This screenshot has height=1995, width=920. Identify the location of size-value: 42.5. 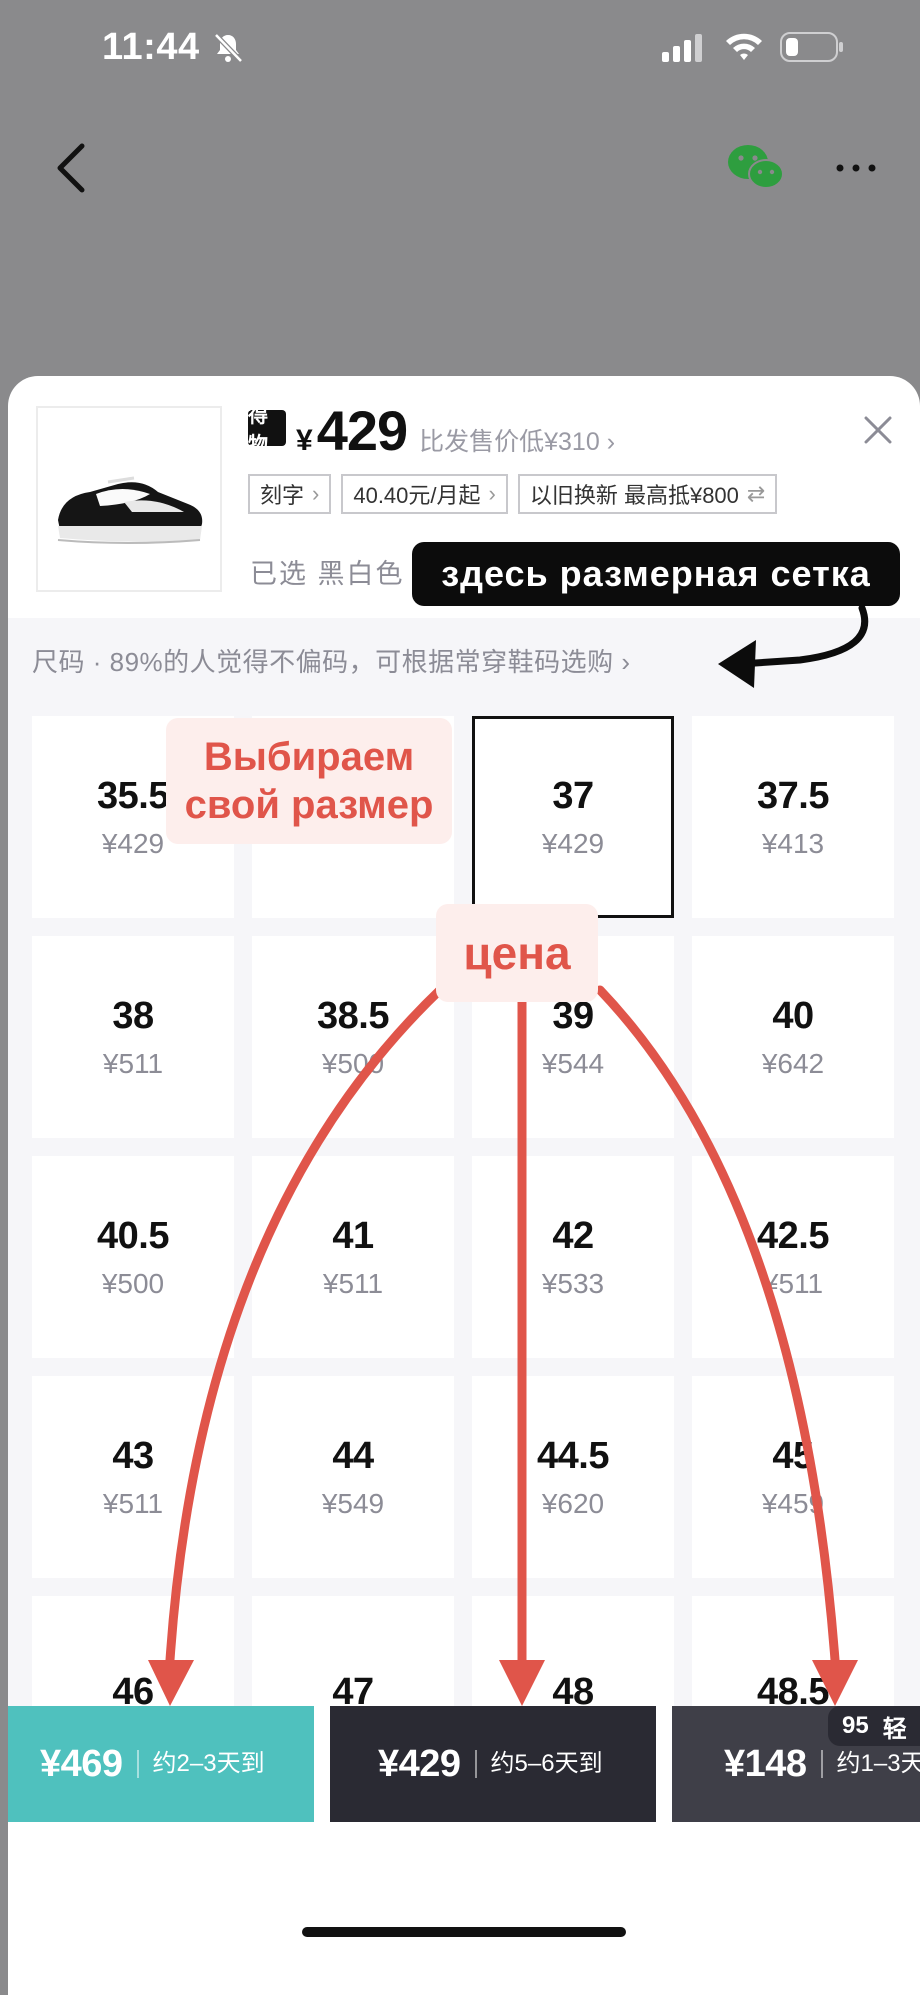
(793, 1235).